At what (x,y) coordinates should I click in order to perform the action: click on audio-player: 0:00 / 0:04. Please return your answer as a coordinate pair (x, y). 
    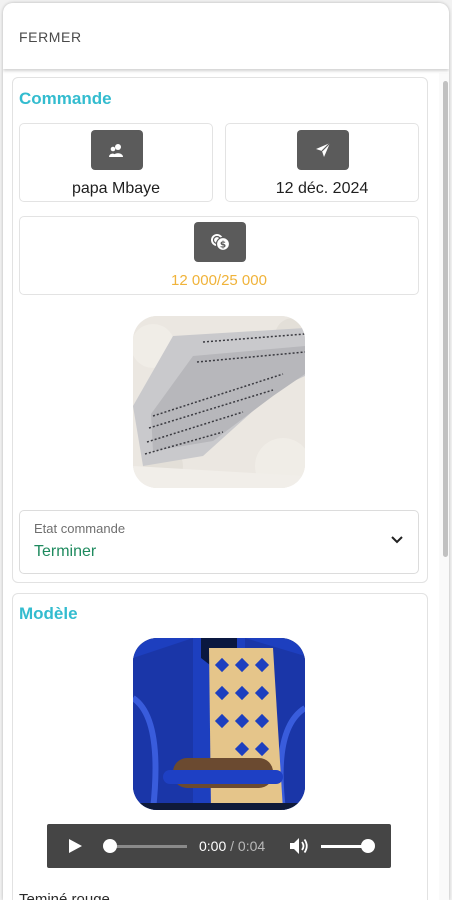
    Looking at the image, I should click on (219, 846).